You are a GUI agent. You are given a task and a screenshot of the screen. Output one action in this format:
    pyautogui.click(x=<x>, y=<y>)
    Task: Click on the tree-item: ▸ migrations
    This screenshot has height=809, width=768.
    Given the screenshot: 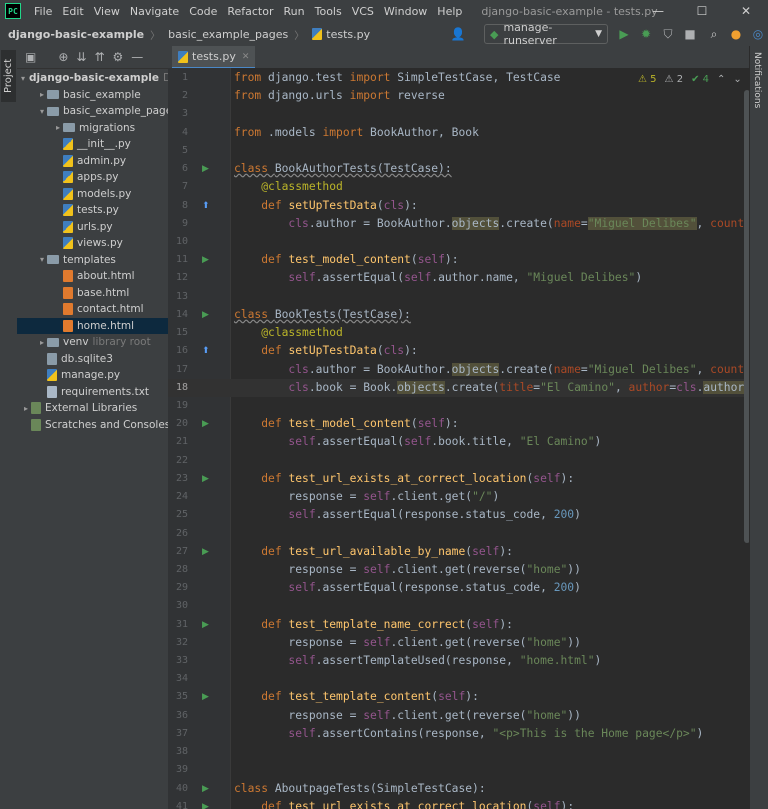 What is the action you would take?
    pyautogui.click(x=92, y=128)
    